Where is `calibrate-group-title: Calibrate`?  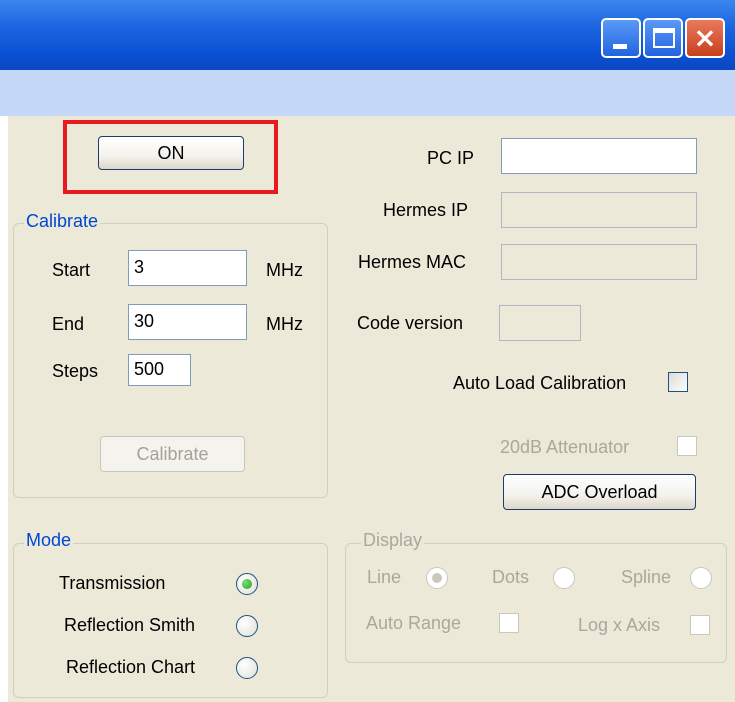
calibrate-group-title: Calibrate is located at coordinates (62, 221).